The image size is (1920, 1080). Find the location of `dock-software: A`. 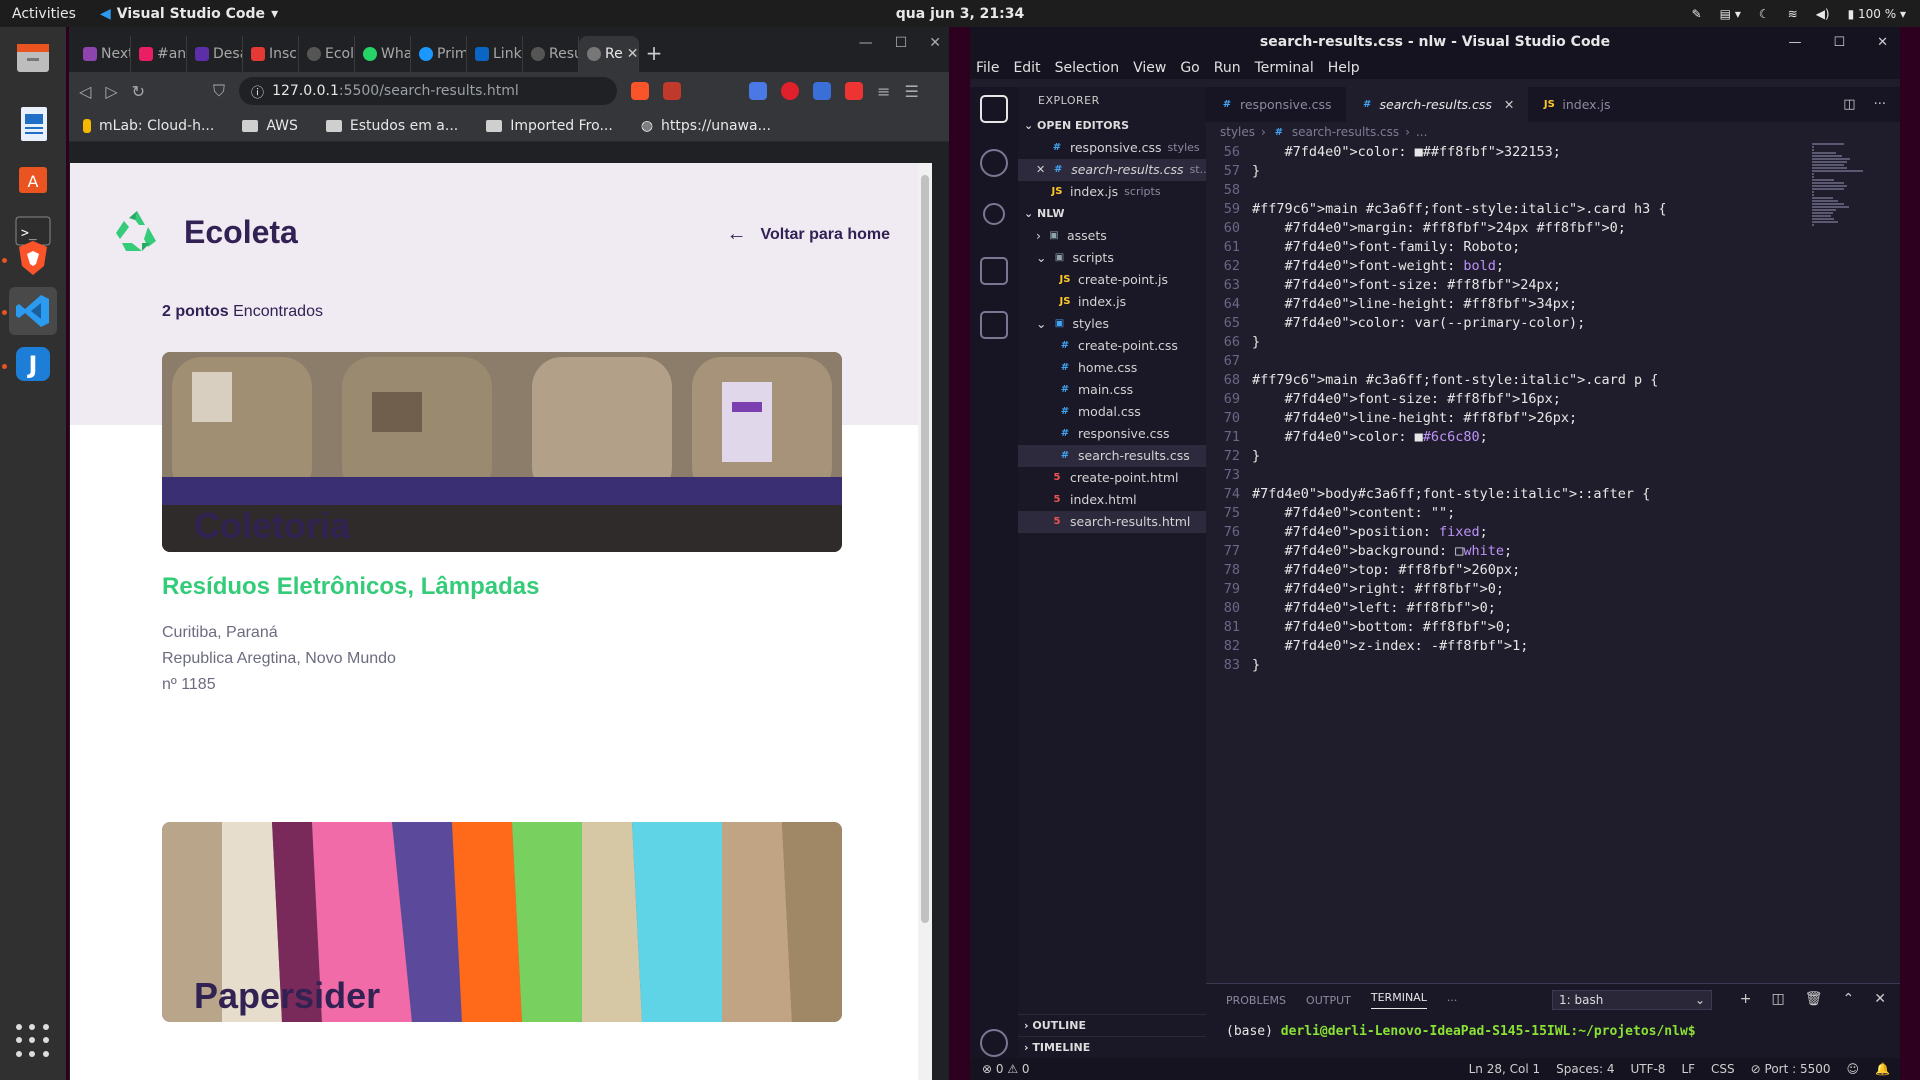

dock-software: A is located at coordinates (33, 177).